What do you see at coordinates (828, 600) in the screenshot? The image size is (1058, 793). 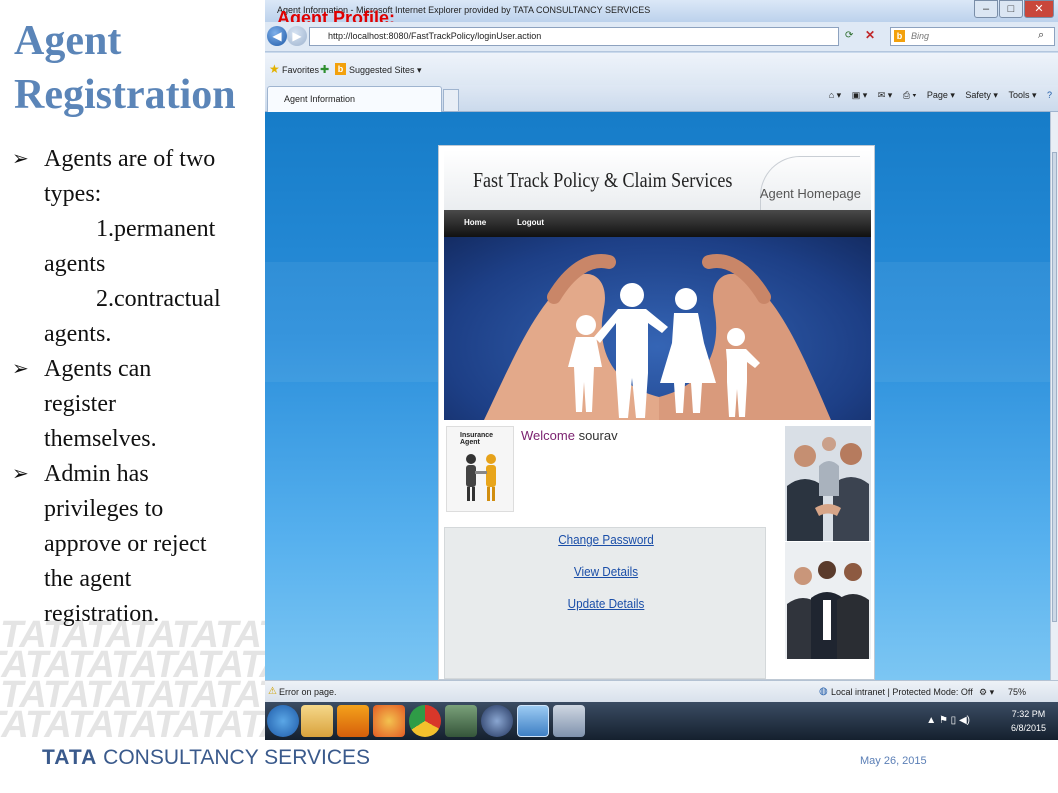 I see `team-photo` at bounding box center [828, 600].